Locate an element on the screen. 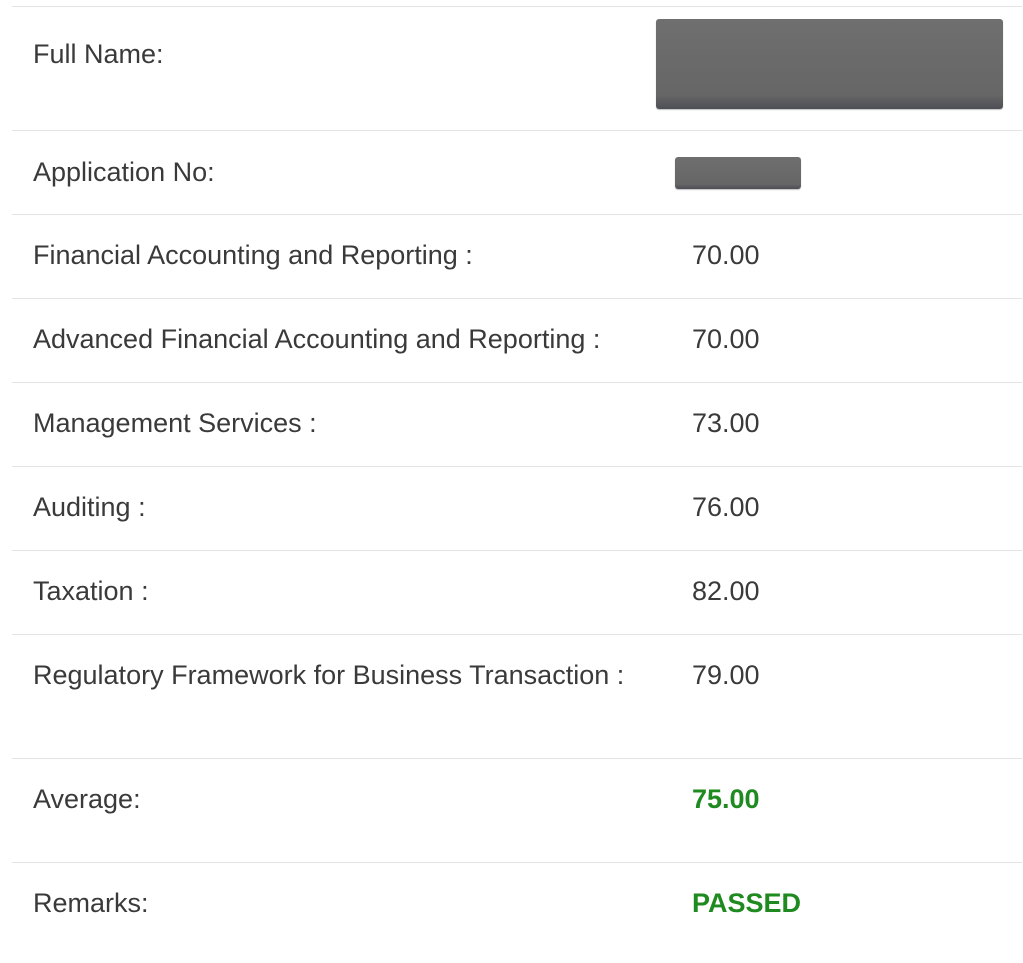  subject-label: Management Services : is located at coordinates (175, 423).